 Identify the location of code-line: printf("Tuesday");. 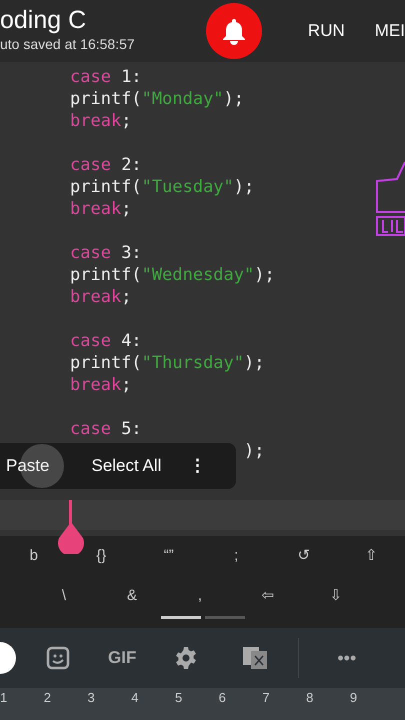
(162, 187).